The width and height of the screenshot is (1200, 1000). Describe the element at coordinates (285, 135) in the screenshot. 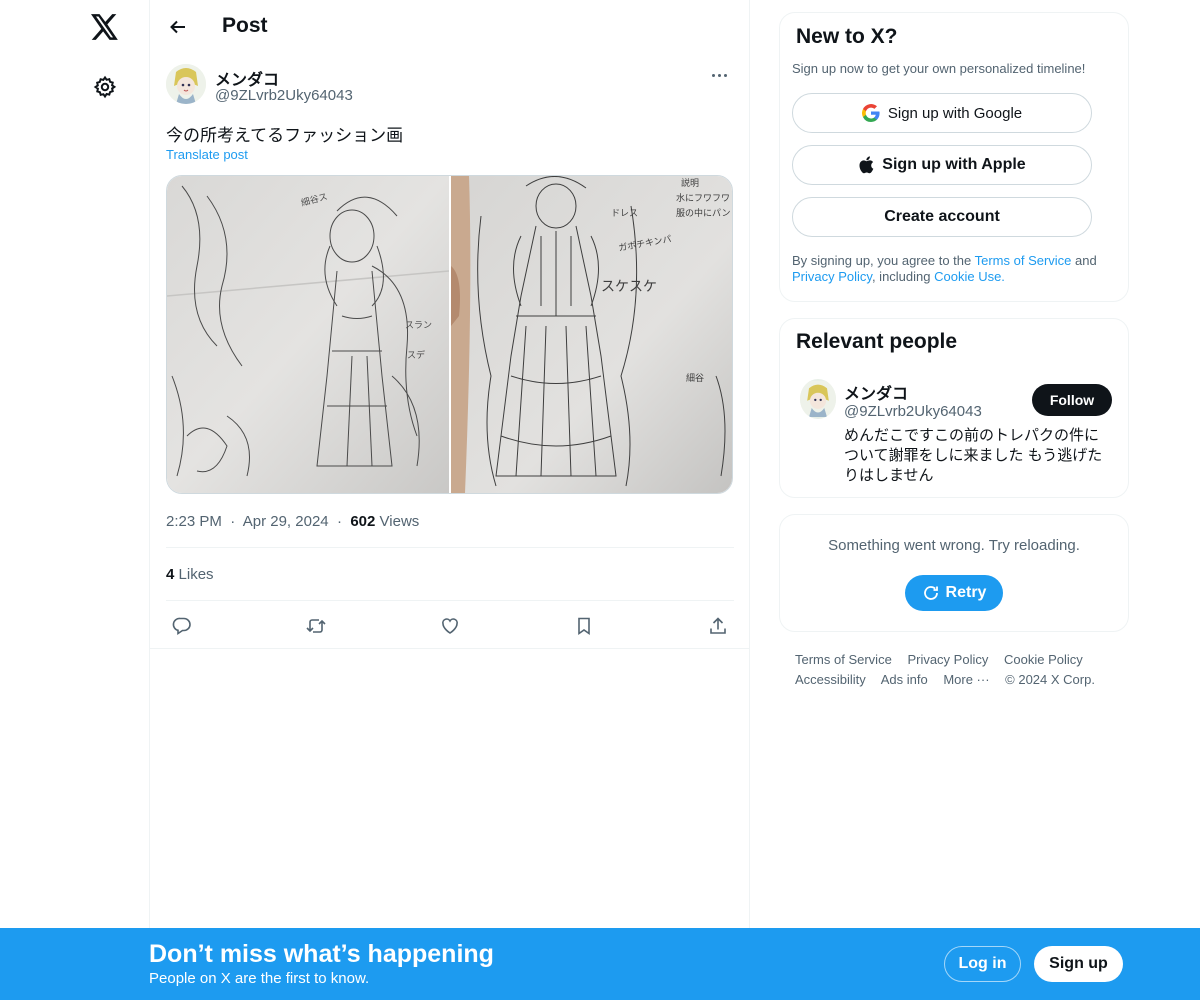

I see `post-text: 今の所考えてるファッション画` at that location.